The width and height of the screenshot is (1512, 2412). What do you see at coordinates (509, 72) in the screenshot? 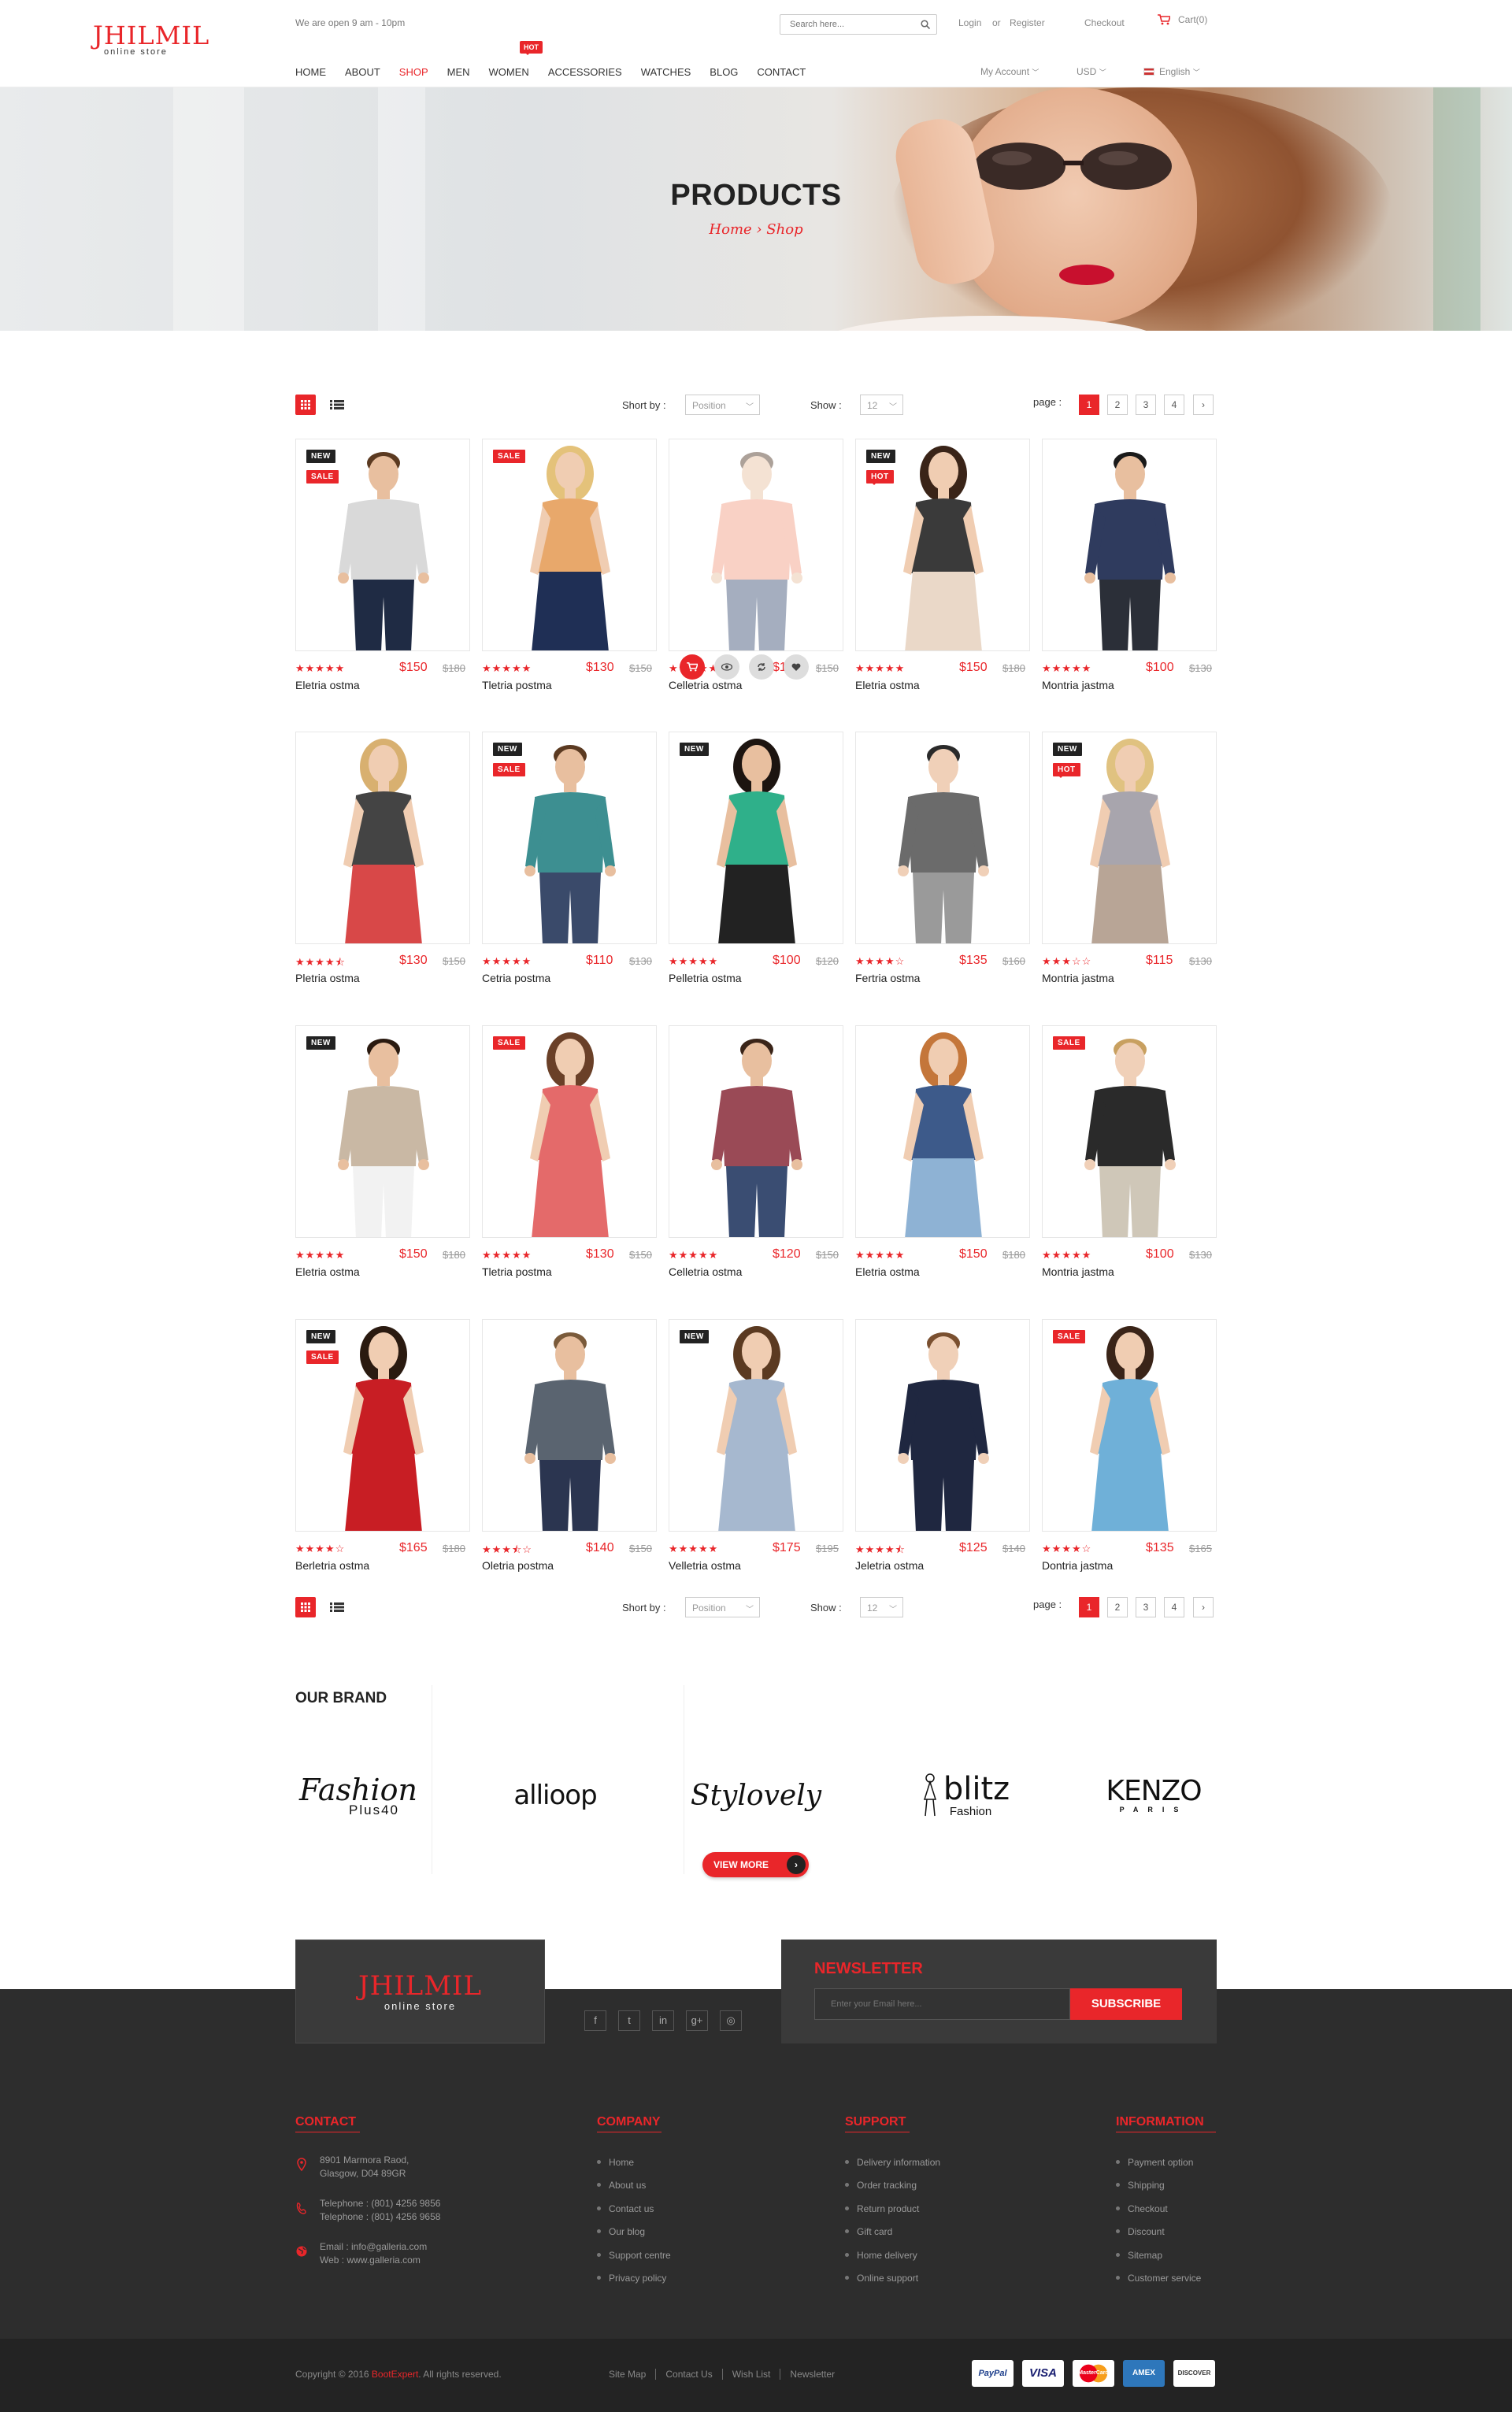
I see `nav-women: WOMEN` at bounding box center [509, 72].